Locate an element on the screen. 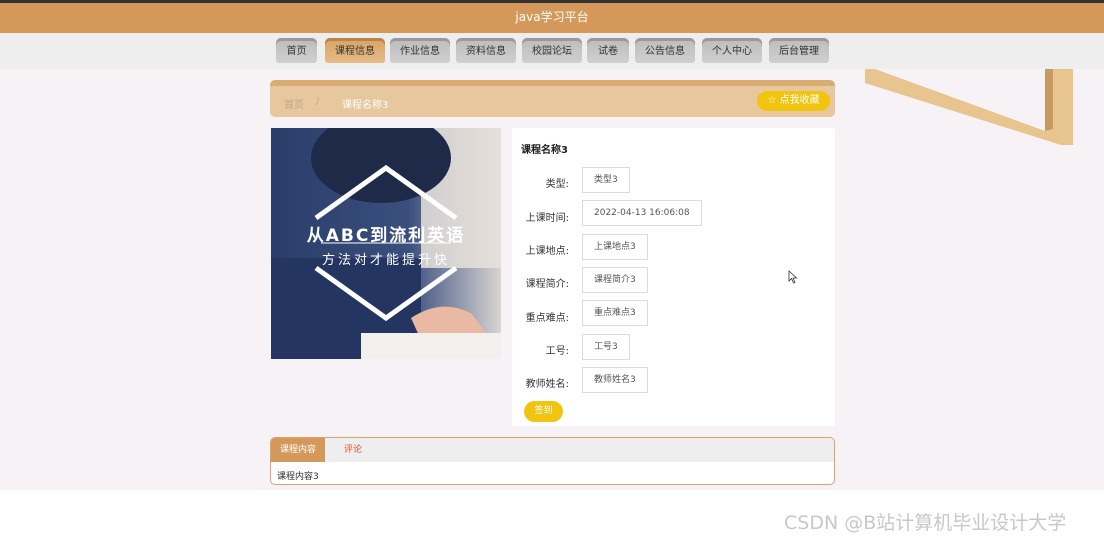 The height and width of the screenshot is (540, 1104). site-title: java学习平台 is located at coordinates (552, 17).